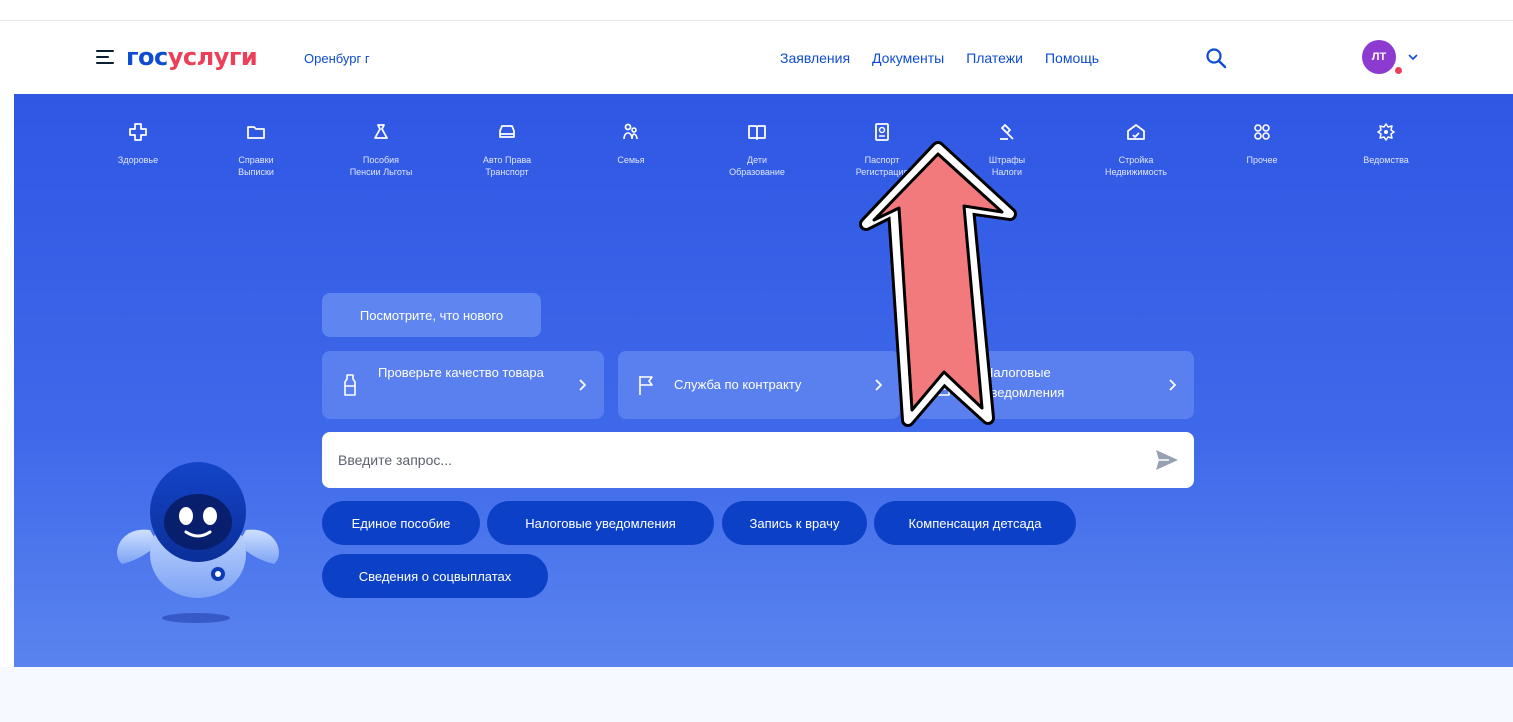  Describe the element at coordinates (600, 523) in the screenshot. I see `chip-tax-notices: Налоговые уведомления` at that location.